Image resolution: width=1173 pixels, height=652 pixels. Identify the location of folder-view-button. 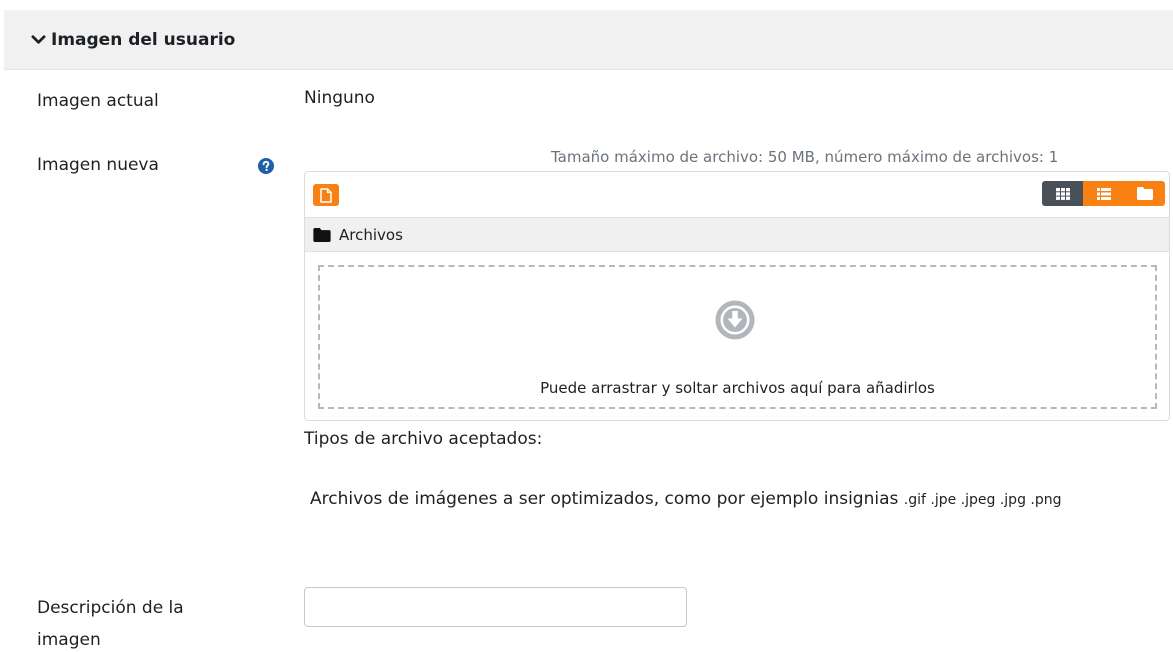
(1144, 193).